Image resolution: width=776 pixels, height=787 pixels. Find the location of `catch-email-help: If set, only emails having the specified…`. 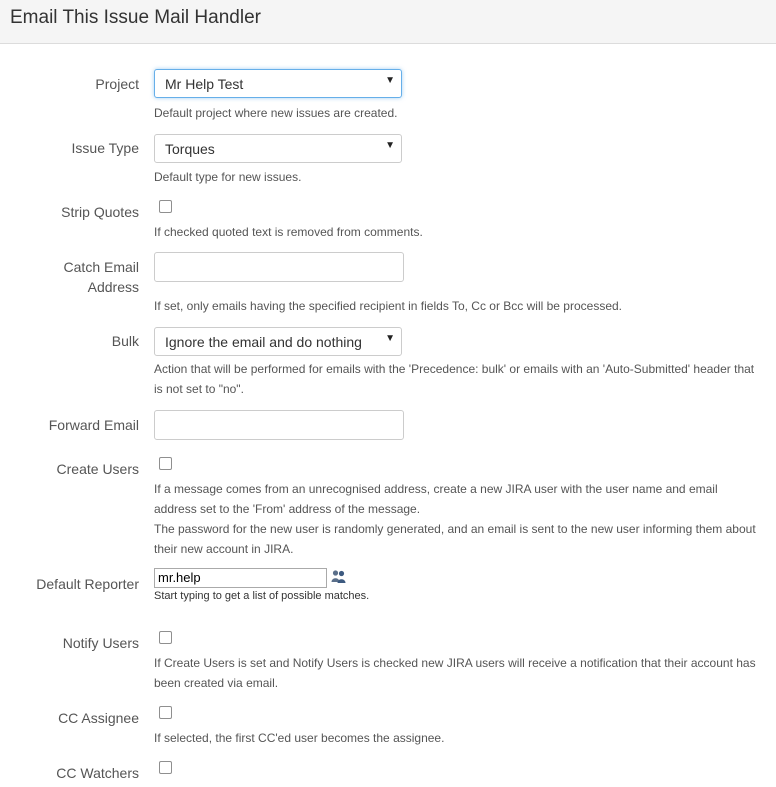

catch-email-help: If set, only emails having the specified… is located at coordinates (388, 306).